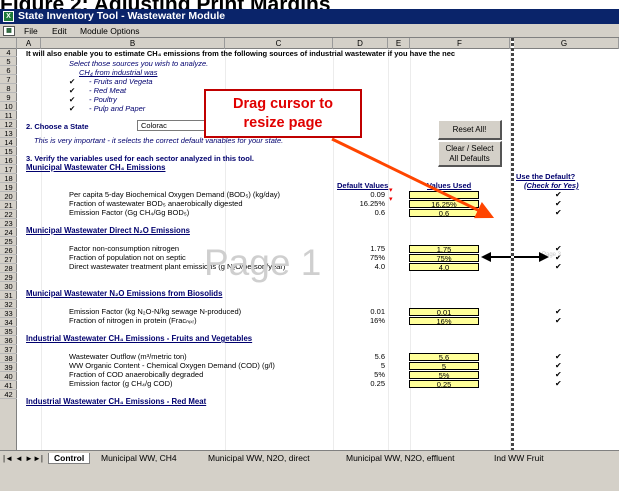 The height and width of the screenshot is (491, 619). Describe the element at coordinates (8, 206) in the screenshot. I see `row-header: 21` at that location.